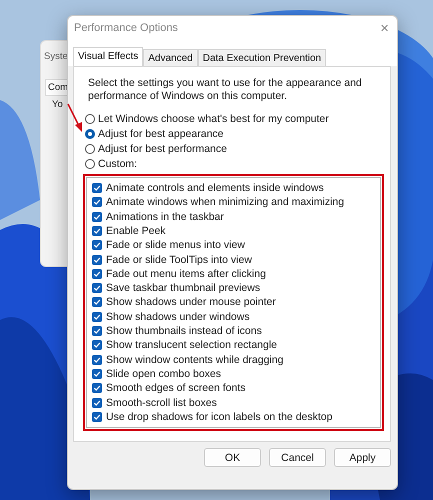  I want to click on checkbox-label: Animations in the taskbar, so click(165, 216).